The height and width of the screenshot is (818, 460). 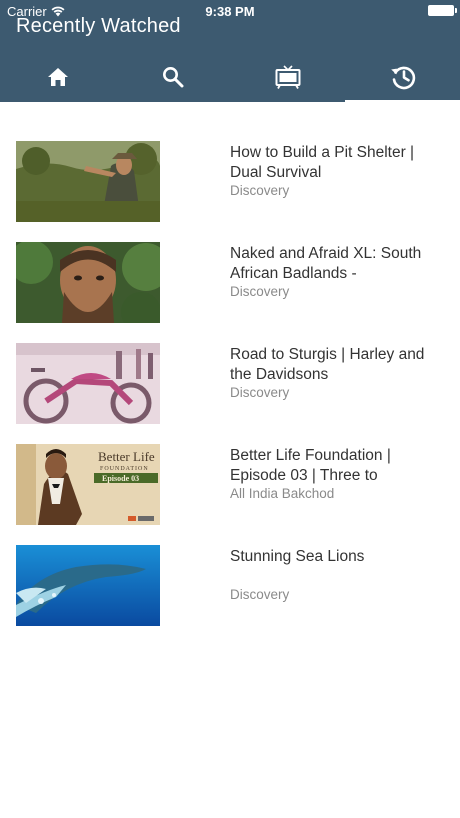 I want to click on list-item: Stunning Sea Lions Discovery, so click(x=230, y=586).